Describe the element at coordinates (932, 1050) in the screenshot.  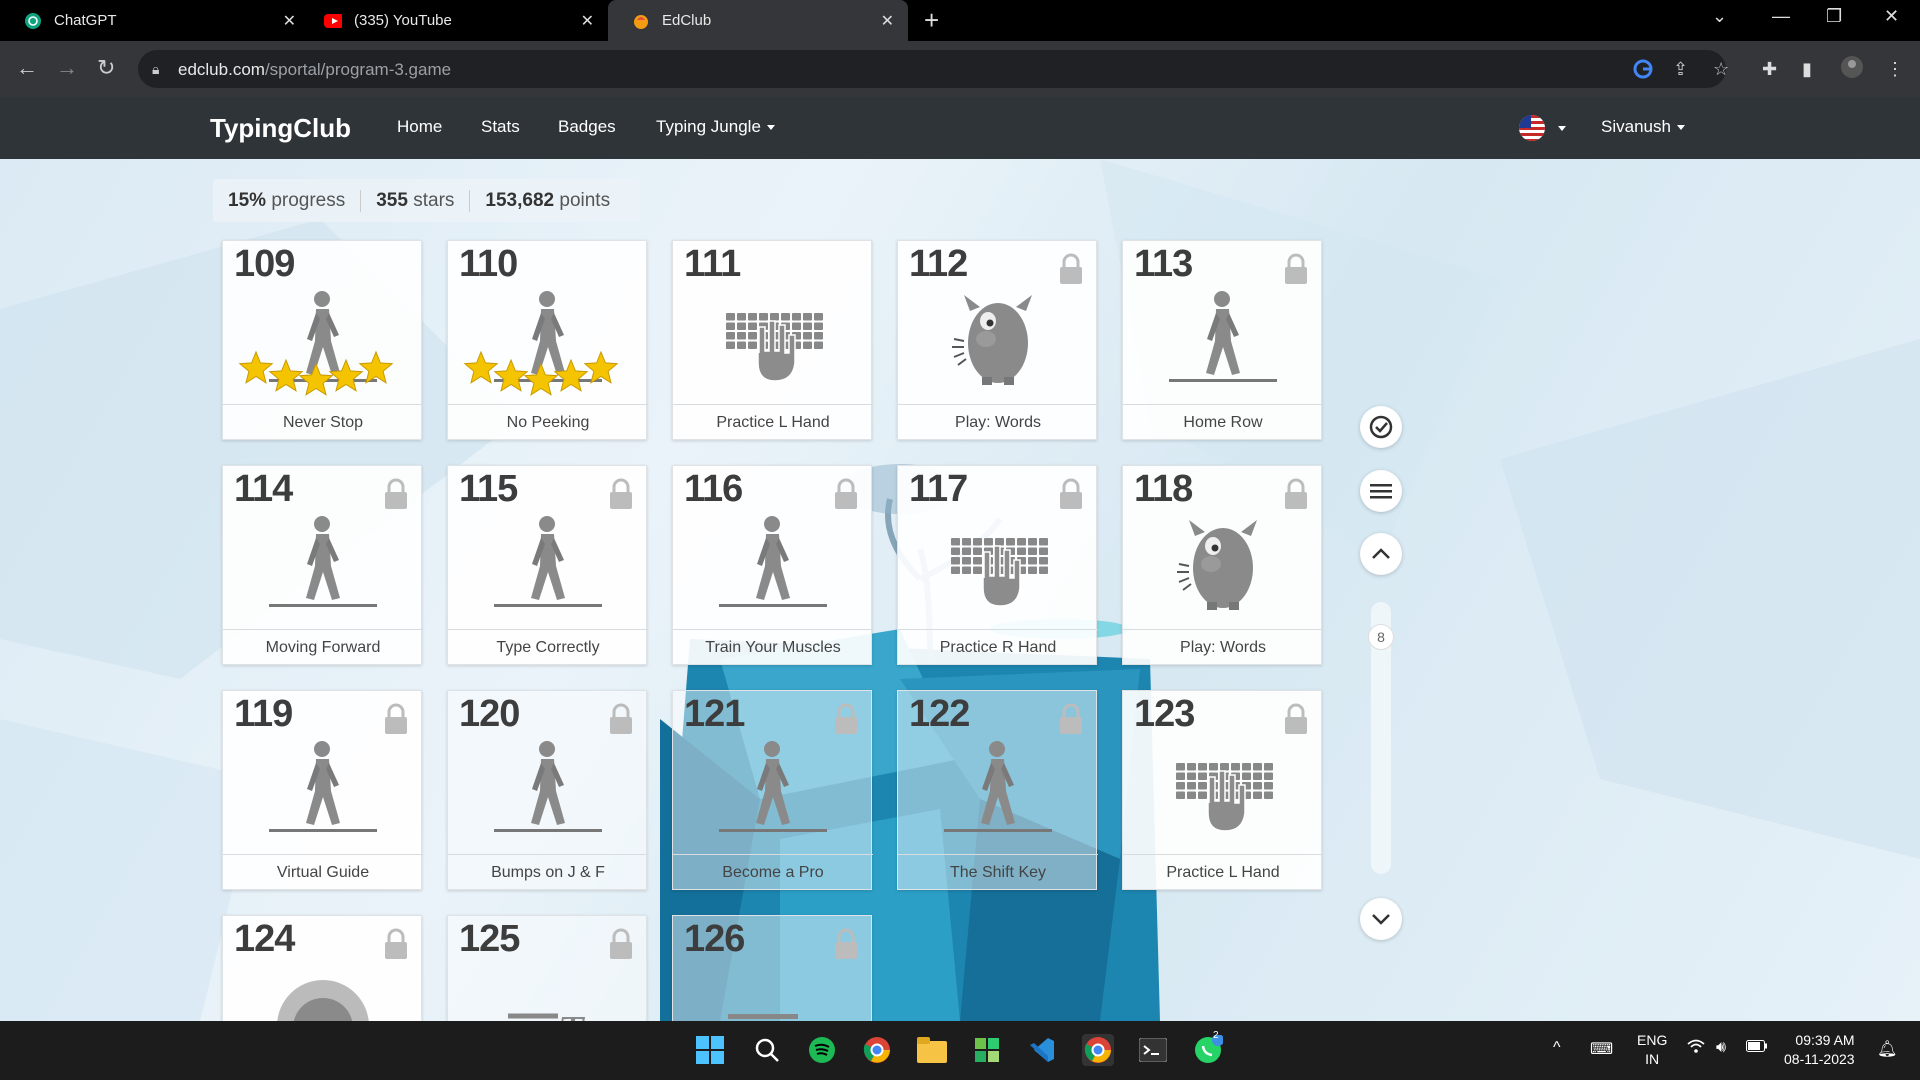
I see `file-explorer-icon` at that location.